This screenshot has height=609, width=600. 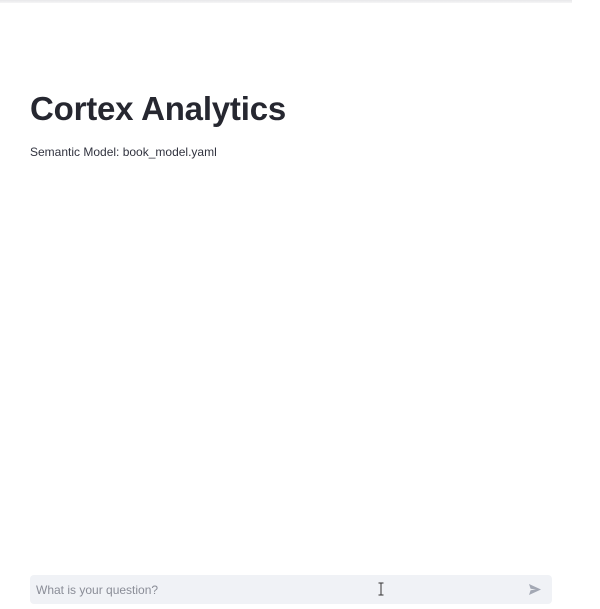 What do you see at coordinates (381, 589) in the screenshot?
I see `text-cursor-icon` at bounding box center [381, 589].